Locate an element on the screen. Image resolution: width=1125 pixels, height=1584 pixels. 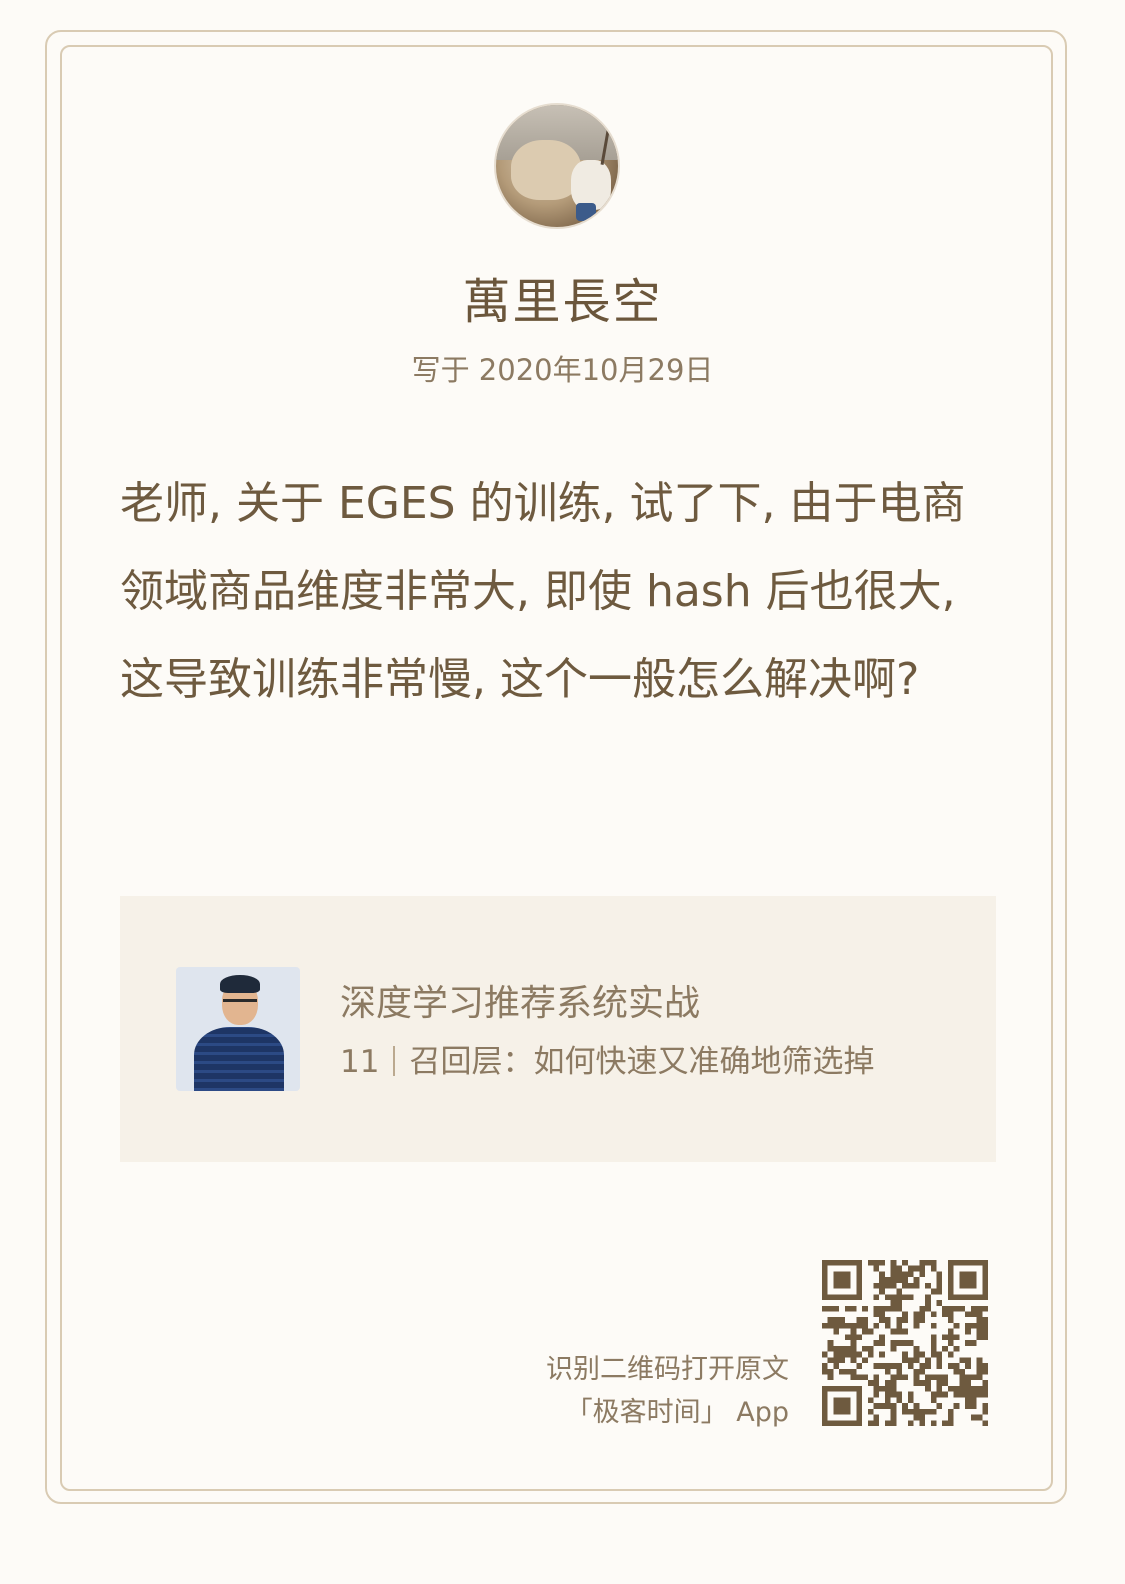
course-title: 深度学习推荐系统实战 is located at coordinates (520, 1003).